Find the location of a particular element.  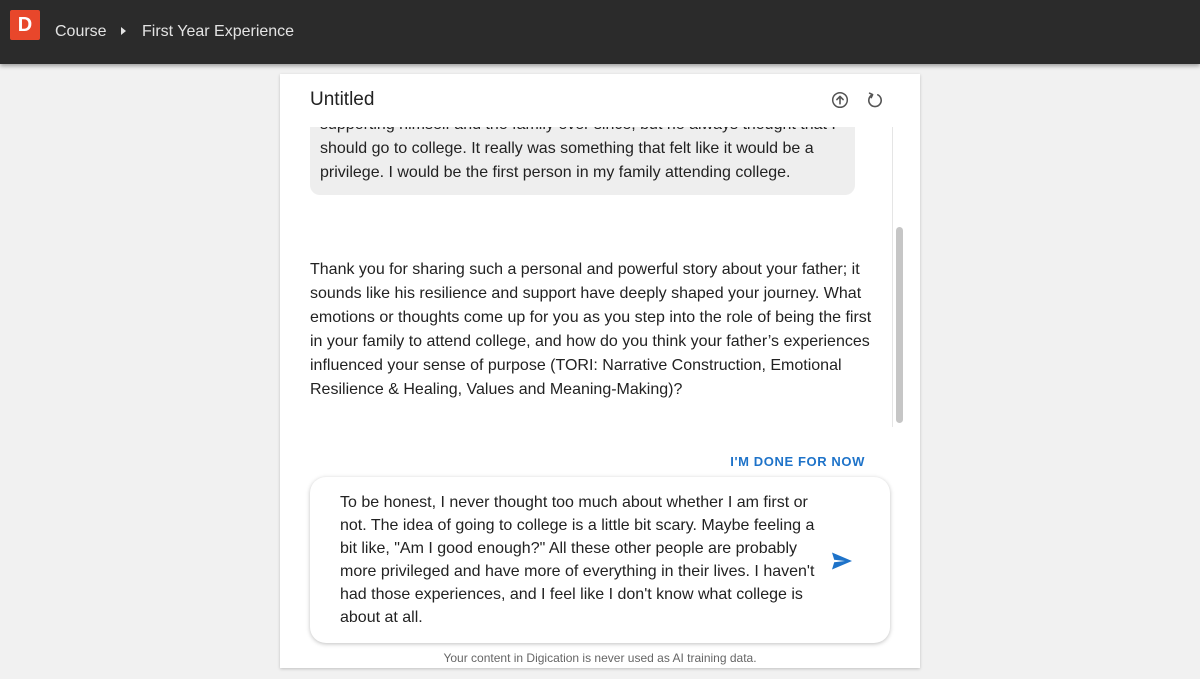

send-icon is located at coordinates (842, 561).